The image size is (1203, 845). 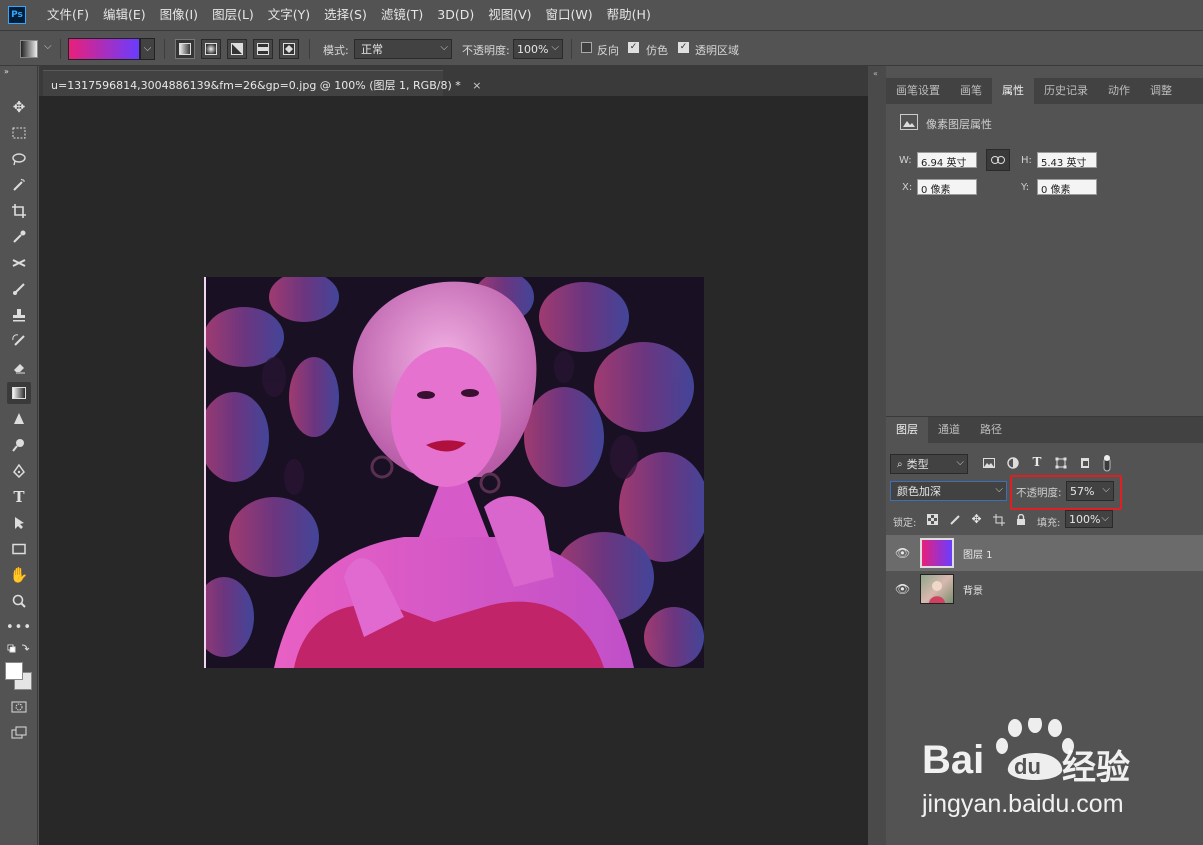 What do you see at coordinates (629, 15) in the screenshot?
I see `menu-help: 帮助(H)` at bounding box center [629, 15].